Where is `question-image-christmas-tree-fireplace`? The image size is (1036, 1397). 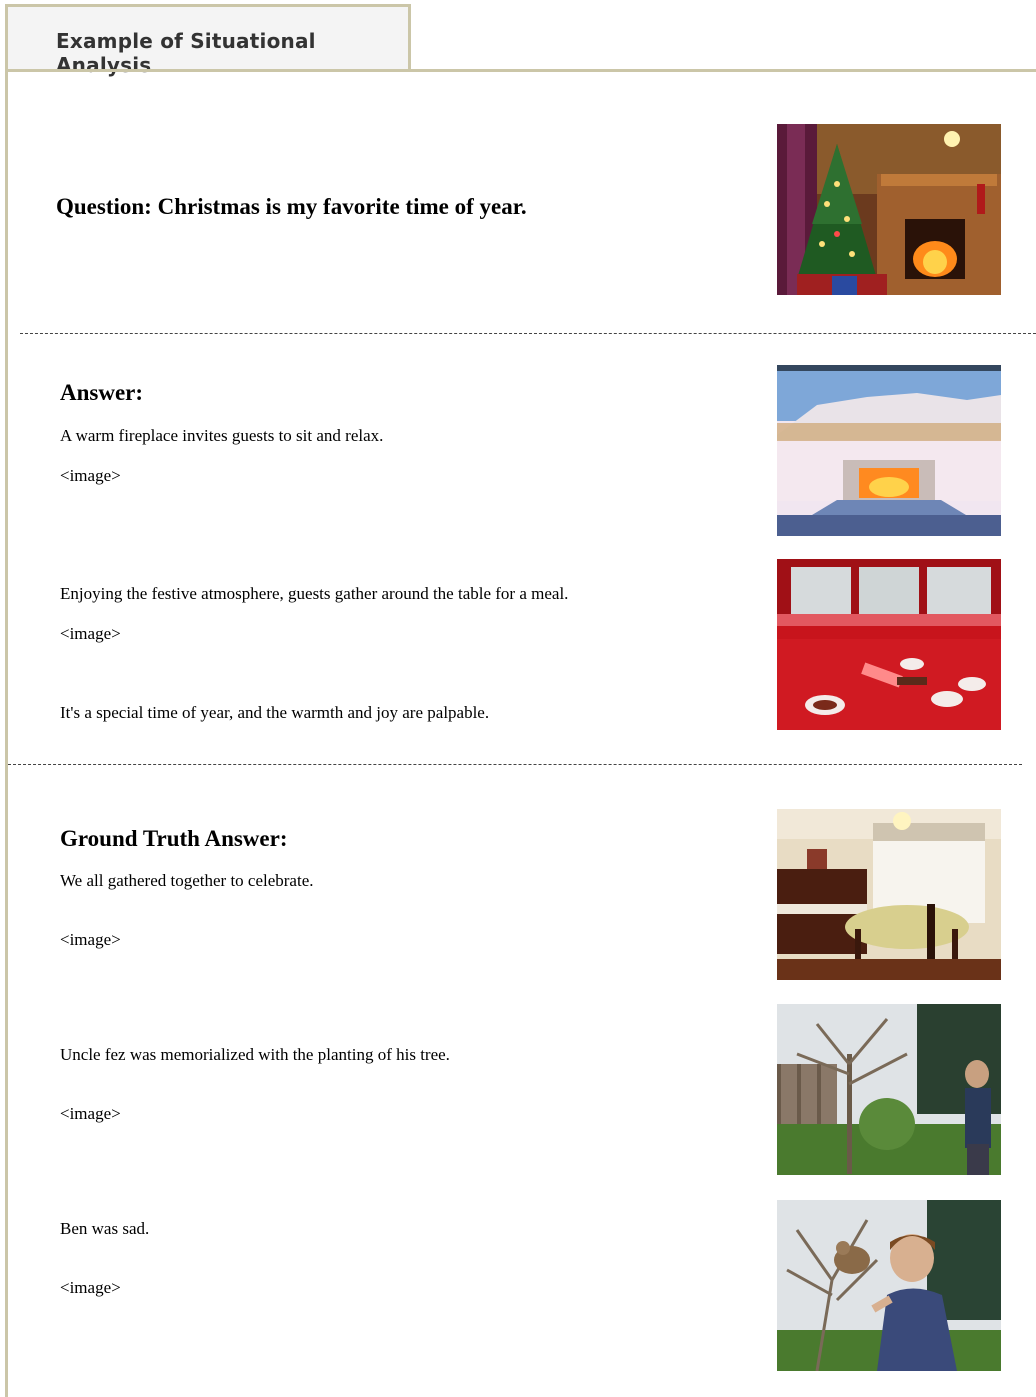 question-image-christmas-tree-fireplace is located at coordinates (889, 209).